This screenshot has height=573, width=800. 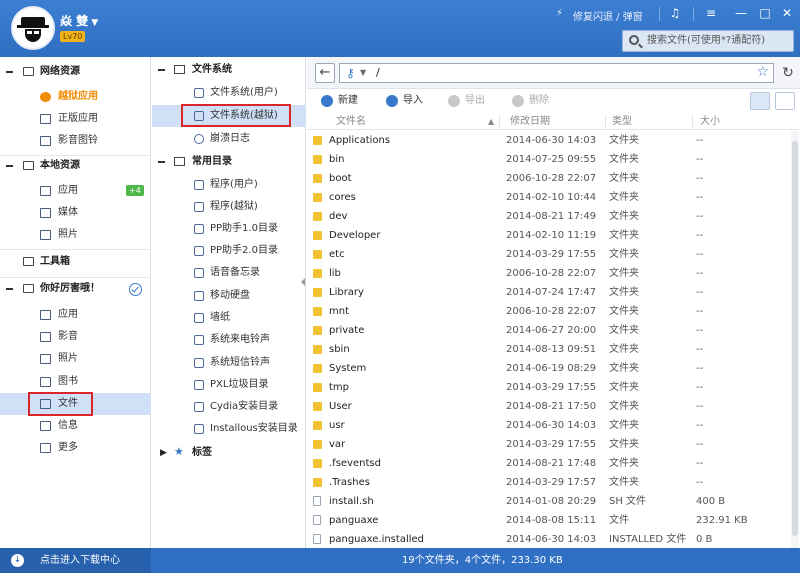 I want to click on import-button: 导入, so click(x=411, y=101).